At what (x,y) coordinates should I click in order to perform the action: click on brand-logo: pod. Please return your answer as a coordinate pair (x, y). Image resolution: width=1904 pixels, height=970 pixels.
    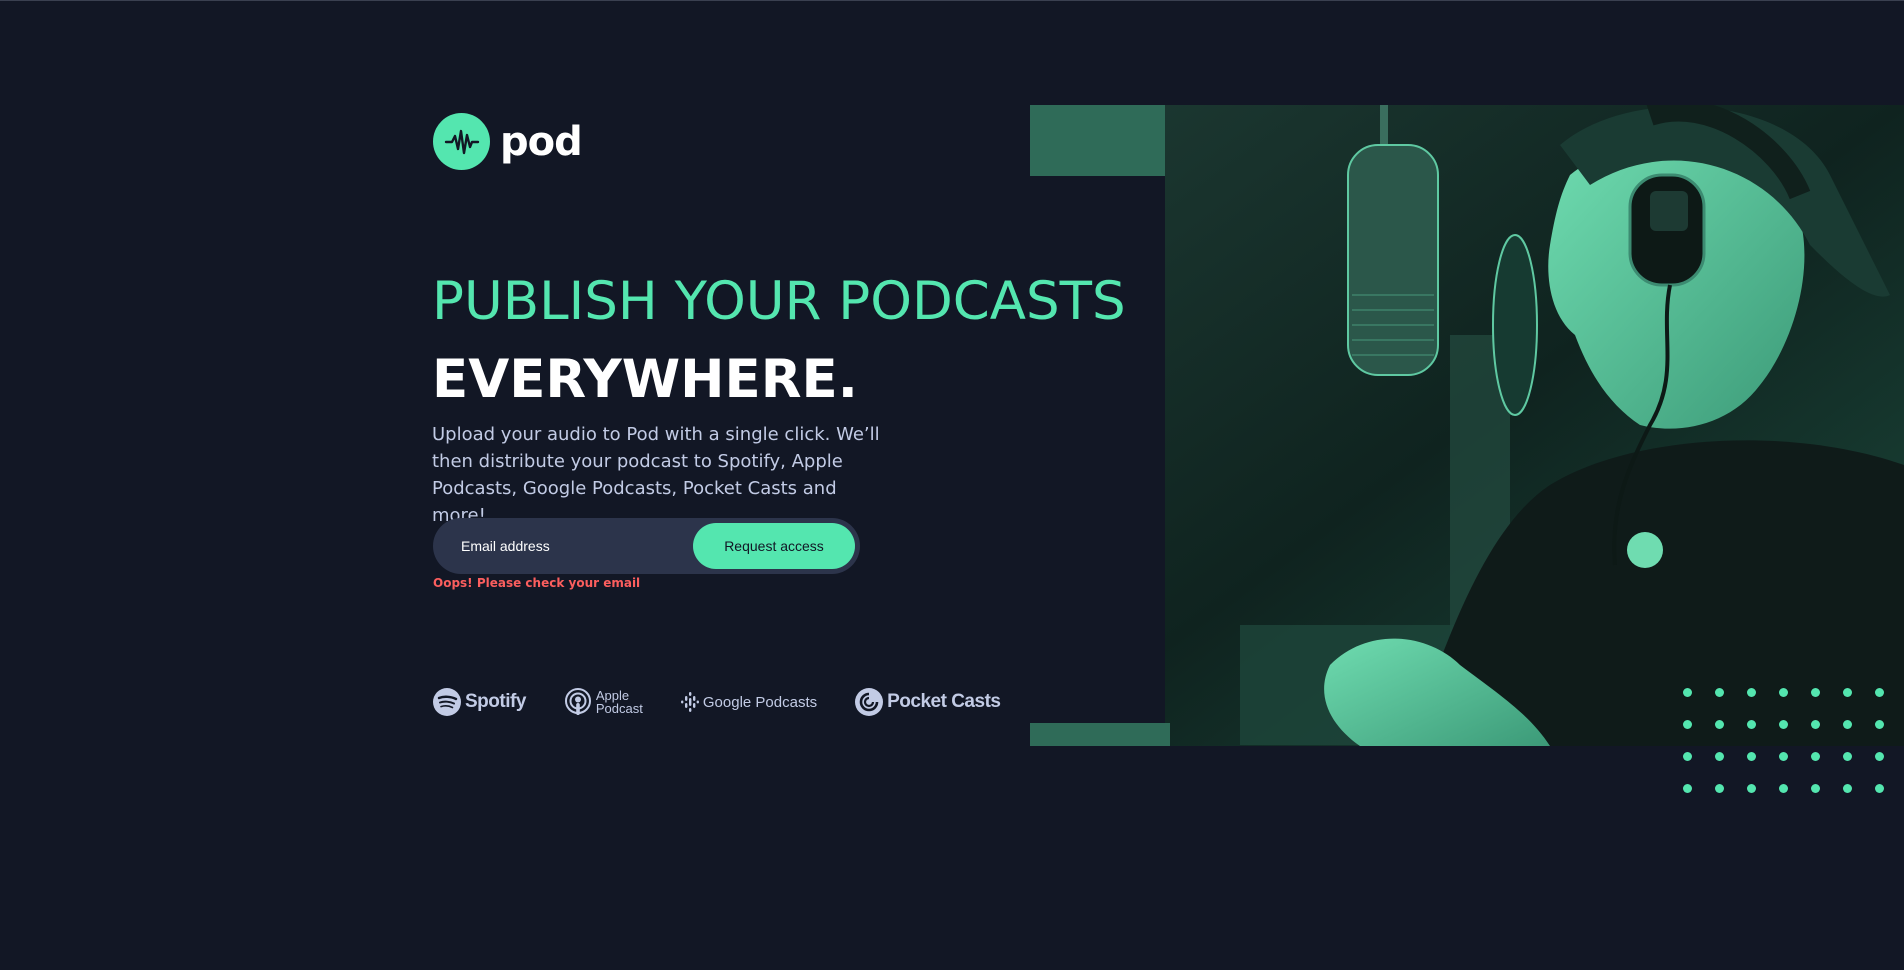
    Looking at the image, I should click on (508, 141).